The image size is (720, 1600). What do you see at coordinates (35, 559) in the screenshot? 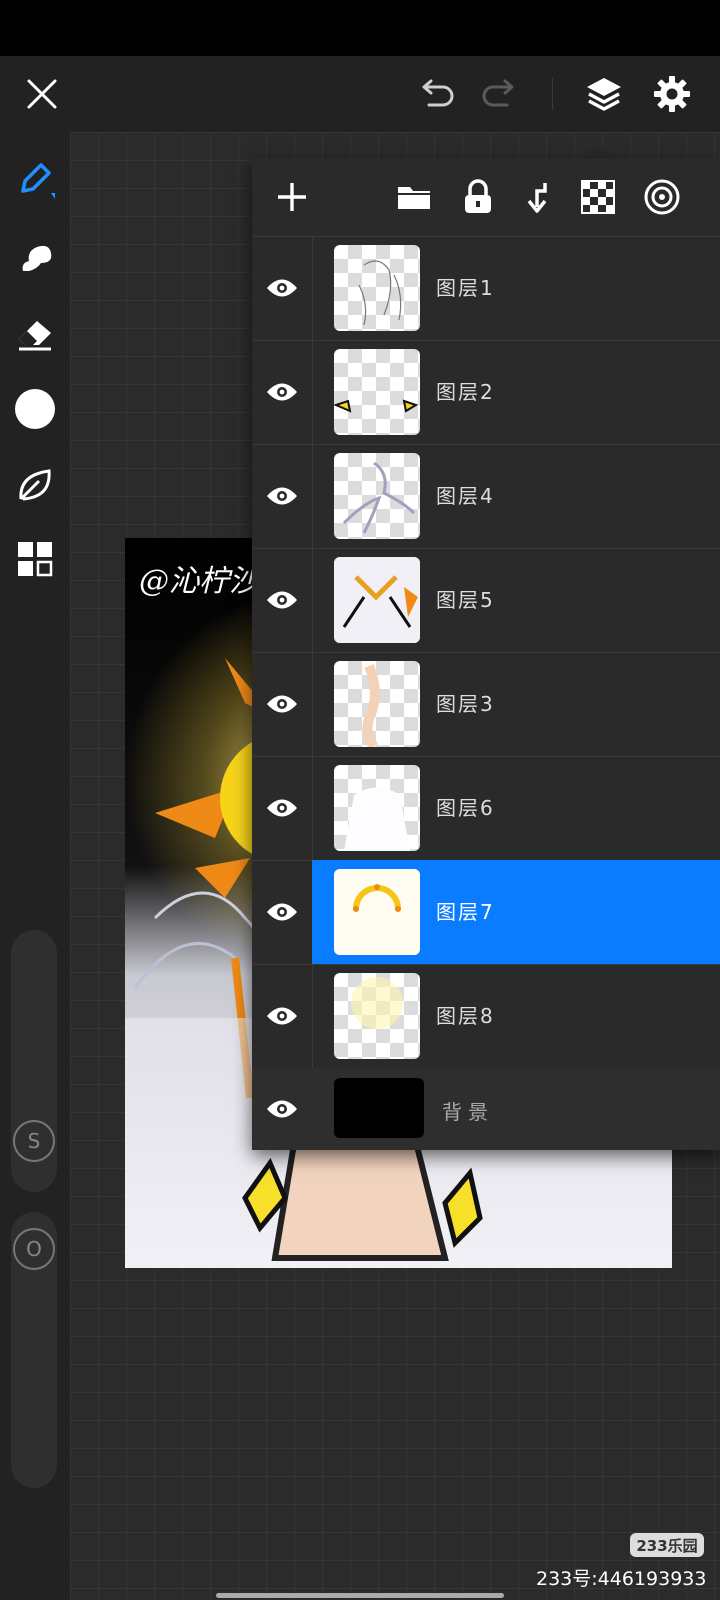
I see `grid-icon` at bounding box center [35, 559].